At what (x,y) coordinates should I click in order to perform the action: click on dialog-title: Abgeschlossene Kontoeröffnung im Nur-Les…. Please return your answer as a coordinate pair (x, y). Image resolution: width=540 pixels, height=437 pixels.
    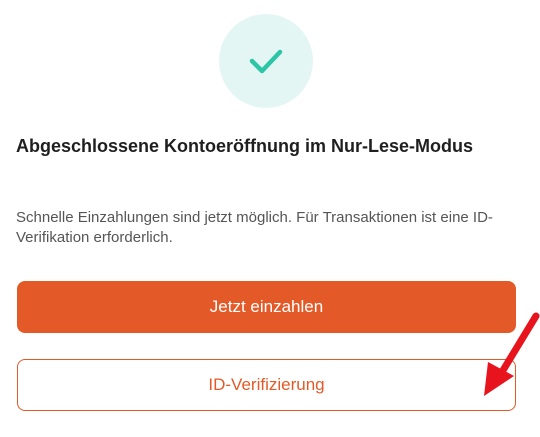
    Looking at the image, I should click on (245, 146).